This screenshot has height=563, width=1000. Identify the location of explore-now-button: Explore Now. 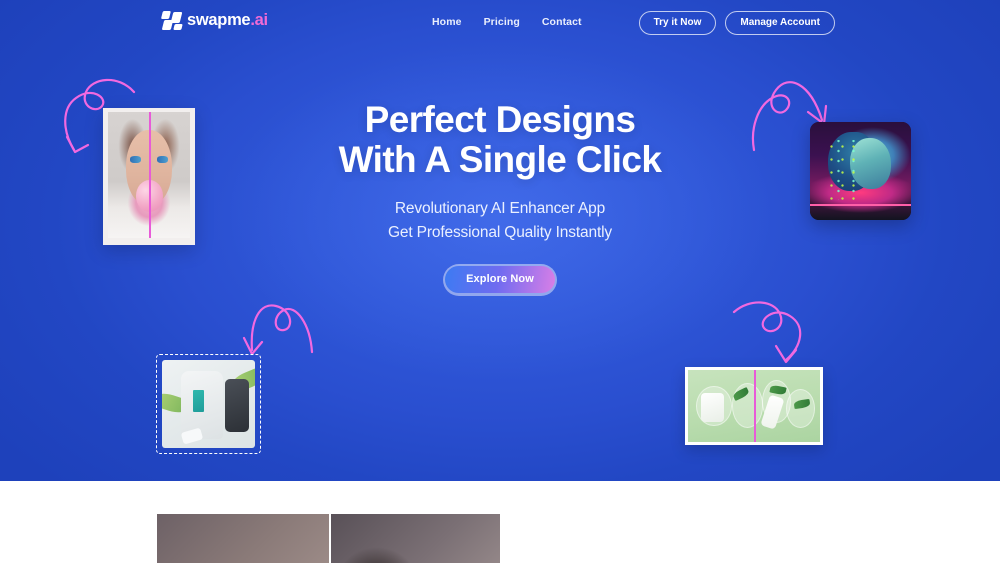
(500, 279).